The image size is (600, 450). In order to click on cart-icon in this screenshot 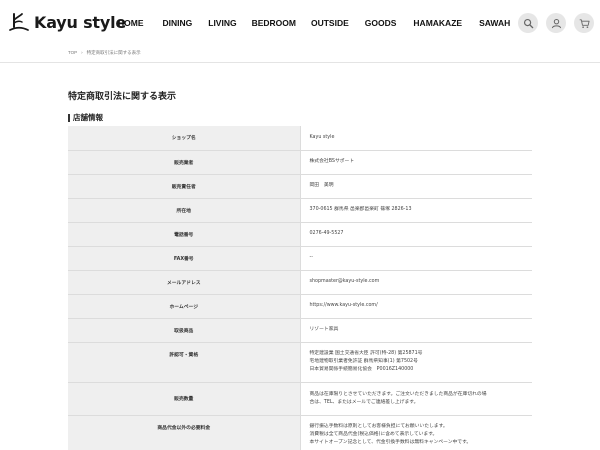, I will do `click(584, 23)`.